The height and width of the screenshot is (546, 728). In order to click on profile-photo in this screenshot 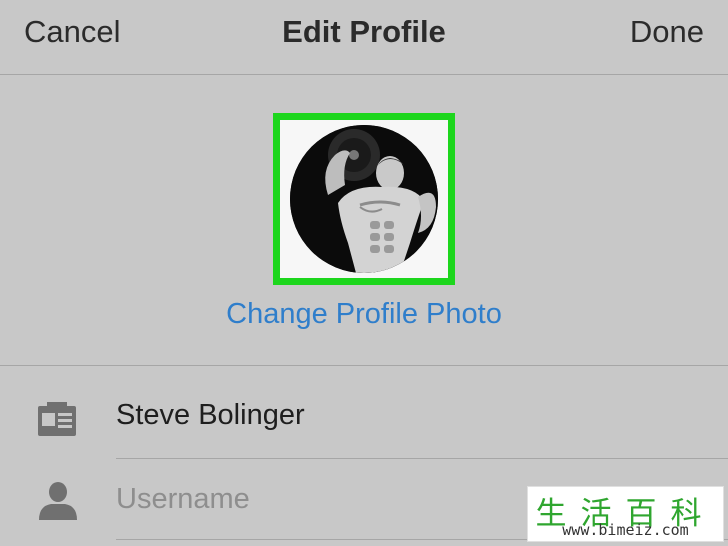, I will do `click(364, 199)`.